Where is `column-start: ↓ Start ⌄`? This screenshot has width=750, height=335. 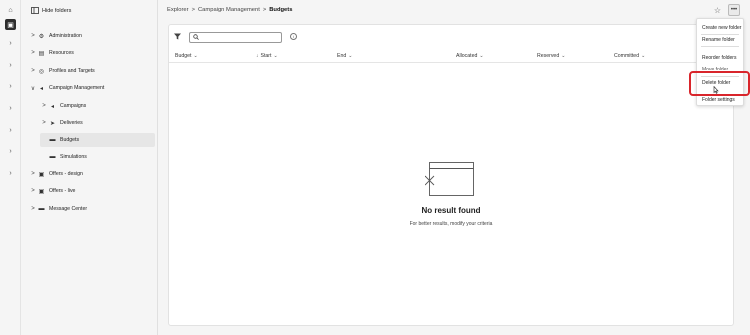
column-start: ↓ Start ⌄ is located at coordinates (267, 56).